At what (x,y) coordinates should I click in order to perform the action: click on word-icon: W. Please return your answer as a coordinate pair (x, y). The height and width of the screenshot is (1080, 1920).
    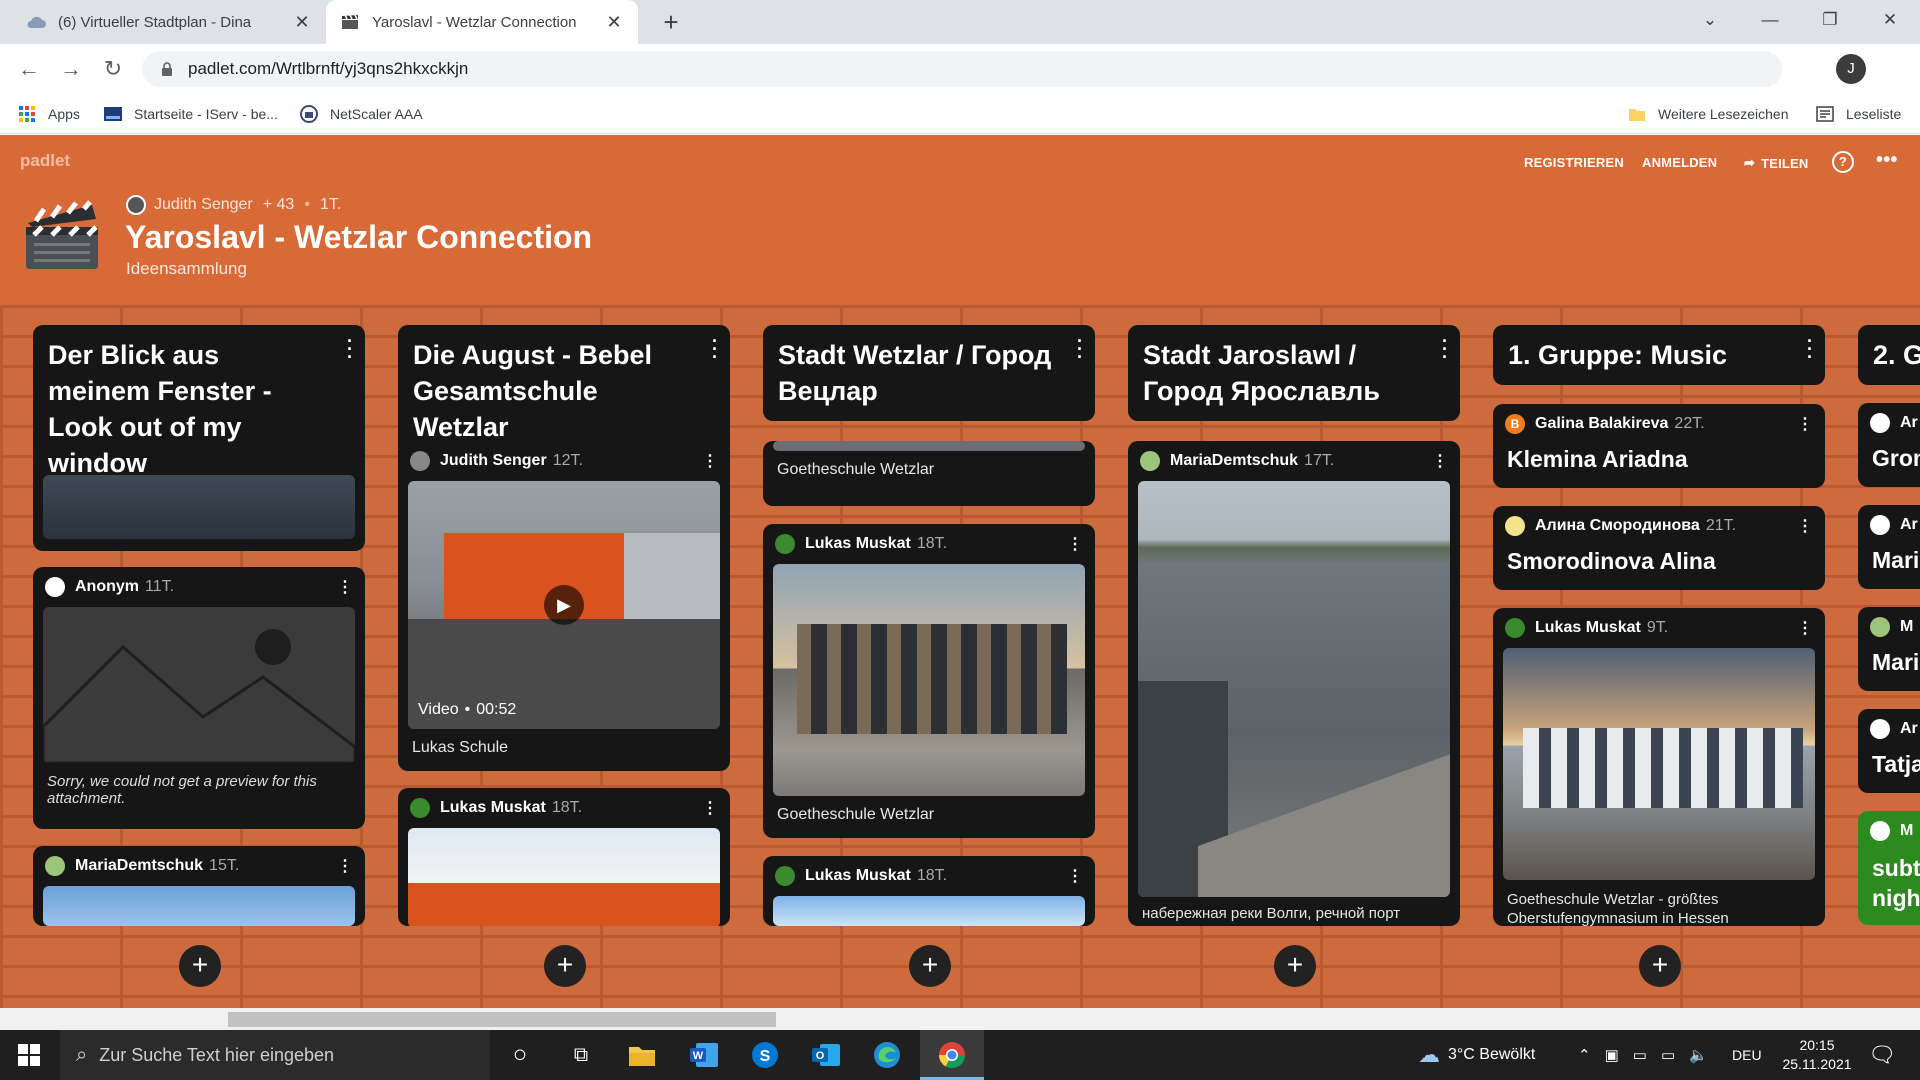
    Looking at the image, I should click on (704, 1055).